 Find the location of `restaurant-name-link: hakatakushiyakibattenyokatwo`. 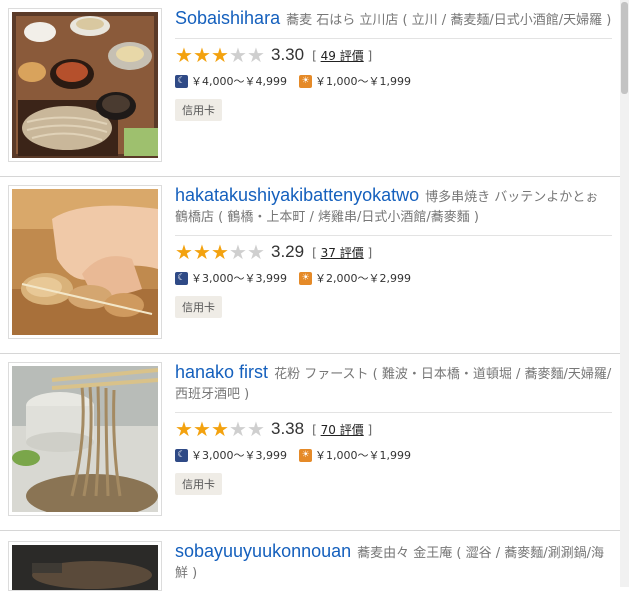

restaurant-name-link: hakatakushiyakibattenyokatwo is located at coordinates (297, 195).